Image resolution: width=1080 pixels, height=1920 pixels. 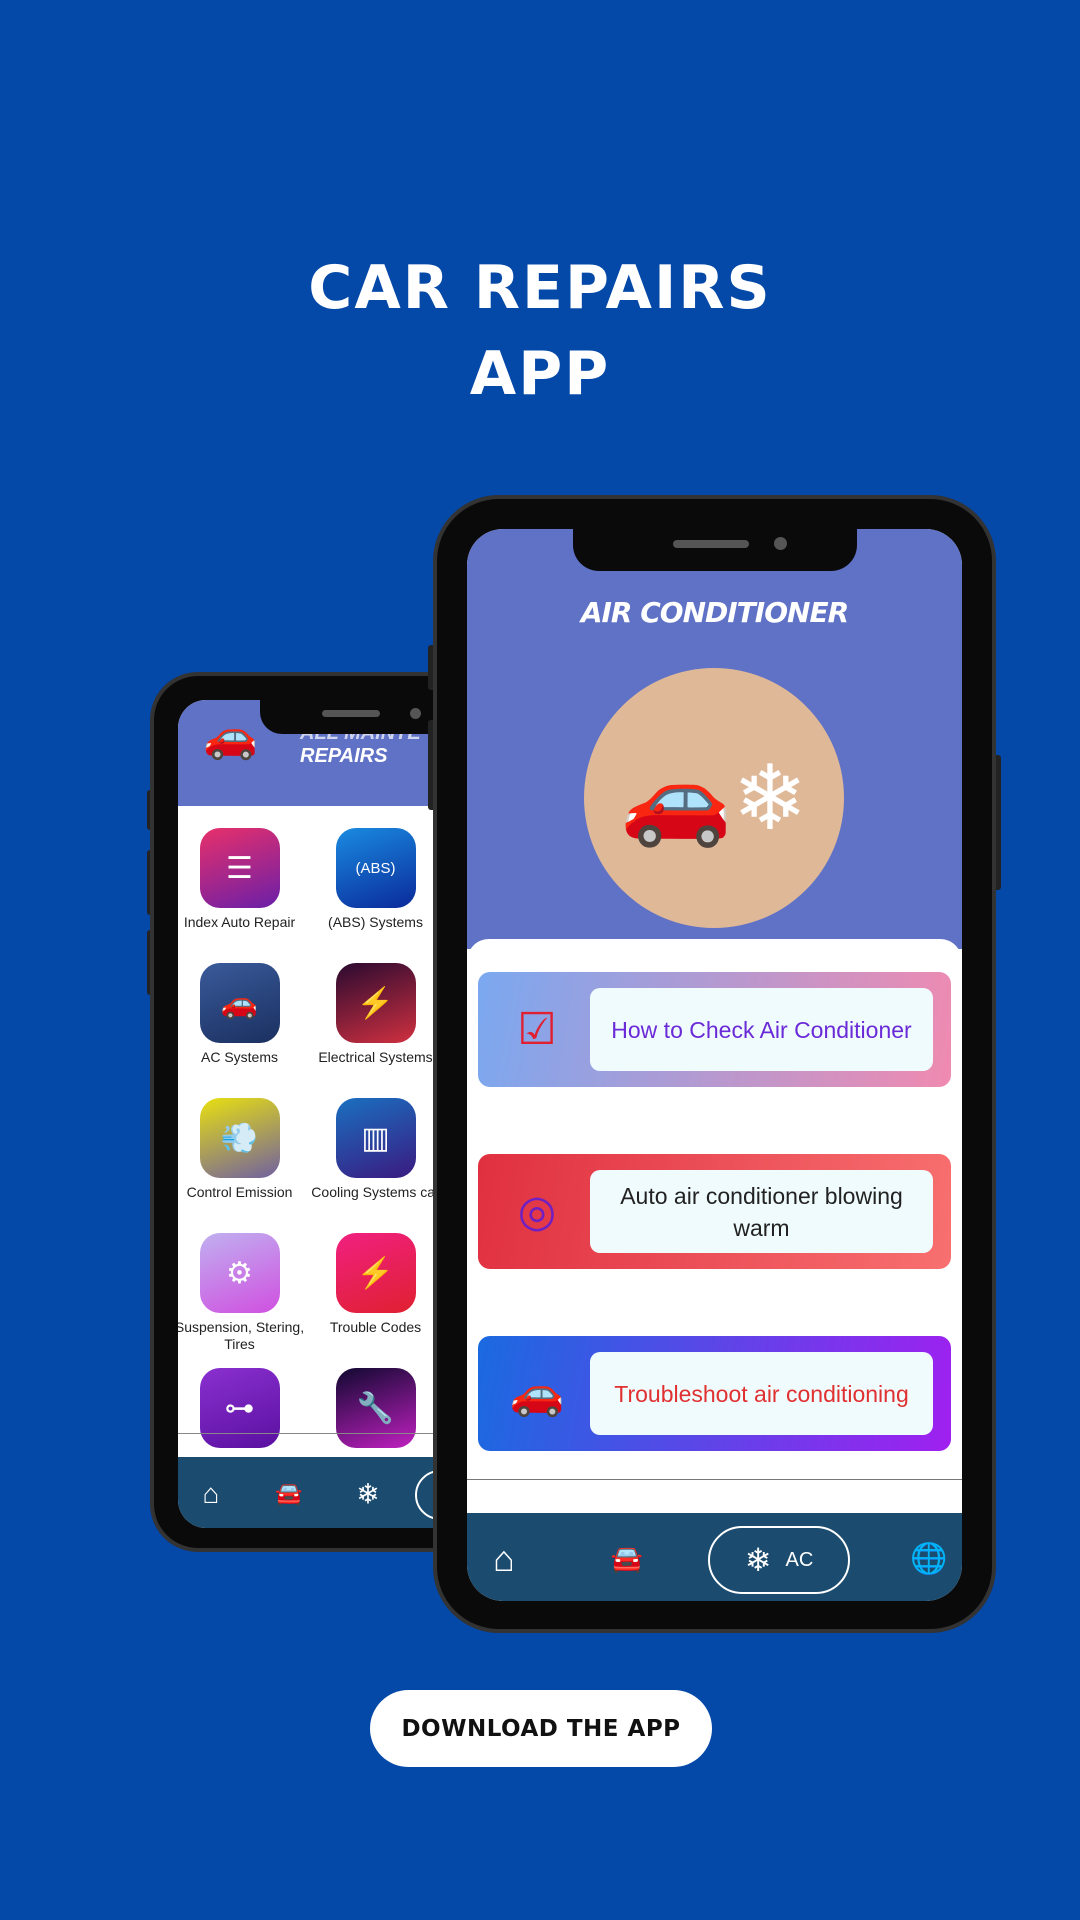 What do you see at coordinates (715, 550) in the screenshot?
I see `notch` at bounding box center [715, 550].